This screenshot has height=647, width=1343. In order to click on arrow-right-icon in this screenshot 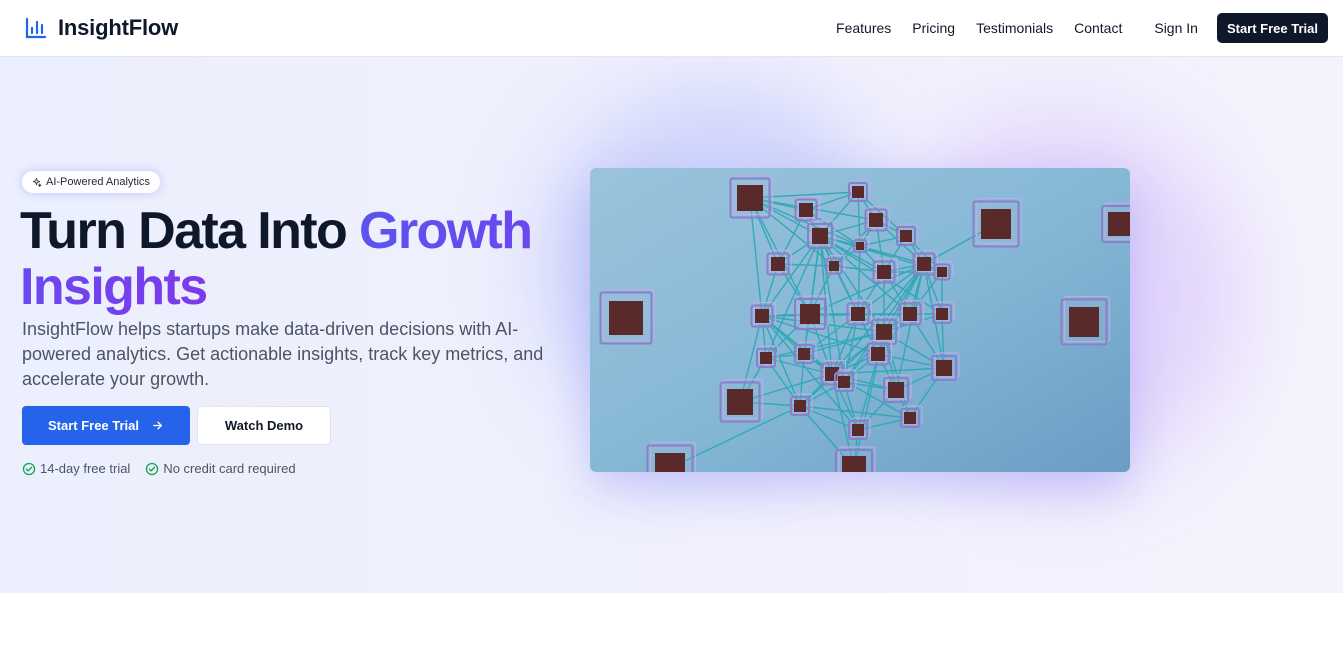, I will do `click(157, 425)`.